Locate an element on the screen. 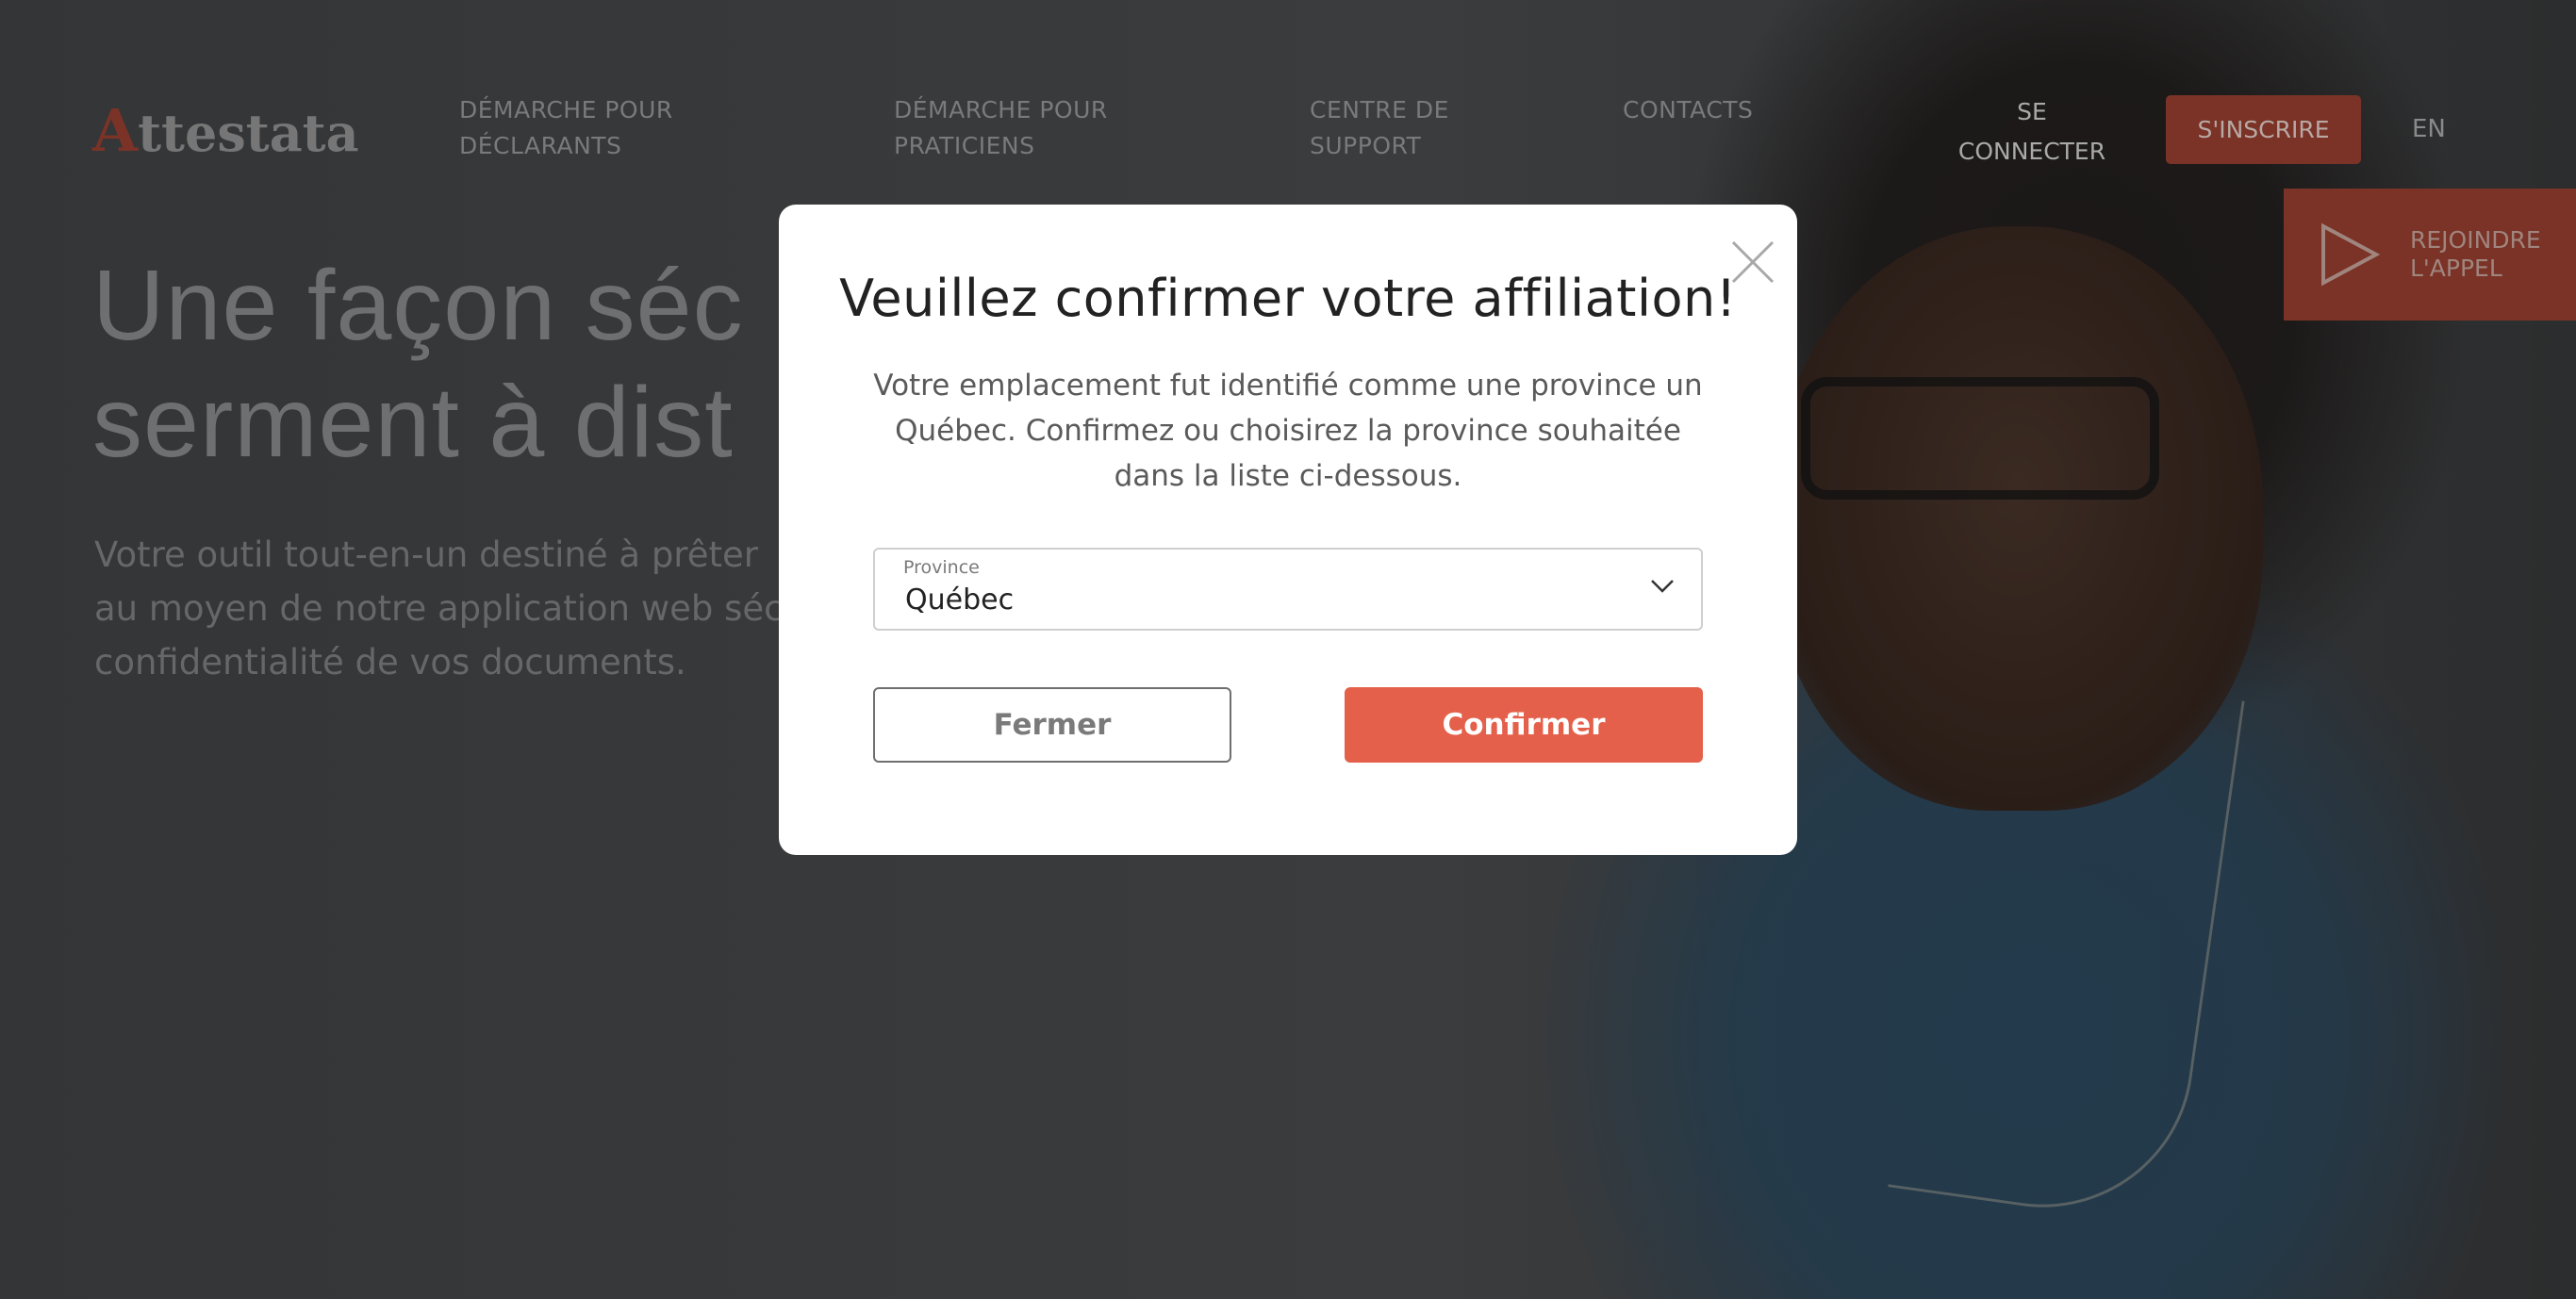 The height and width of the screenshot is (1299, 2576). site-logo: Attestata is located at coordinates (225, 130).